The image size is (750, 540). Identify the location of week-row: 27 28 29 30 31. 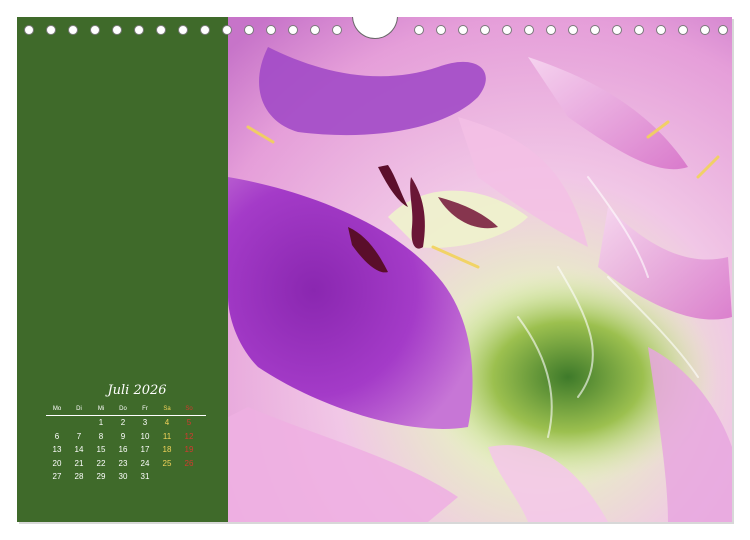
(126, 477).